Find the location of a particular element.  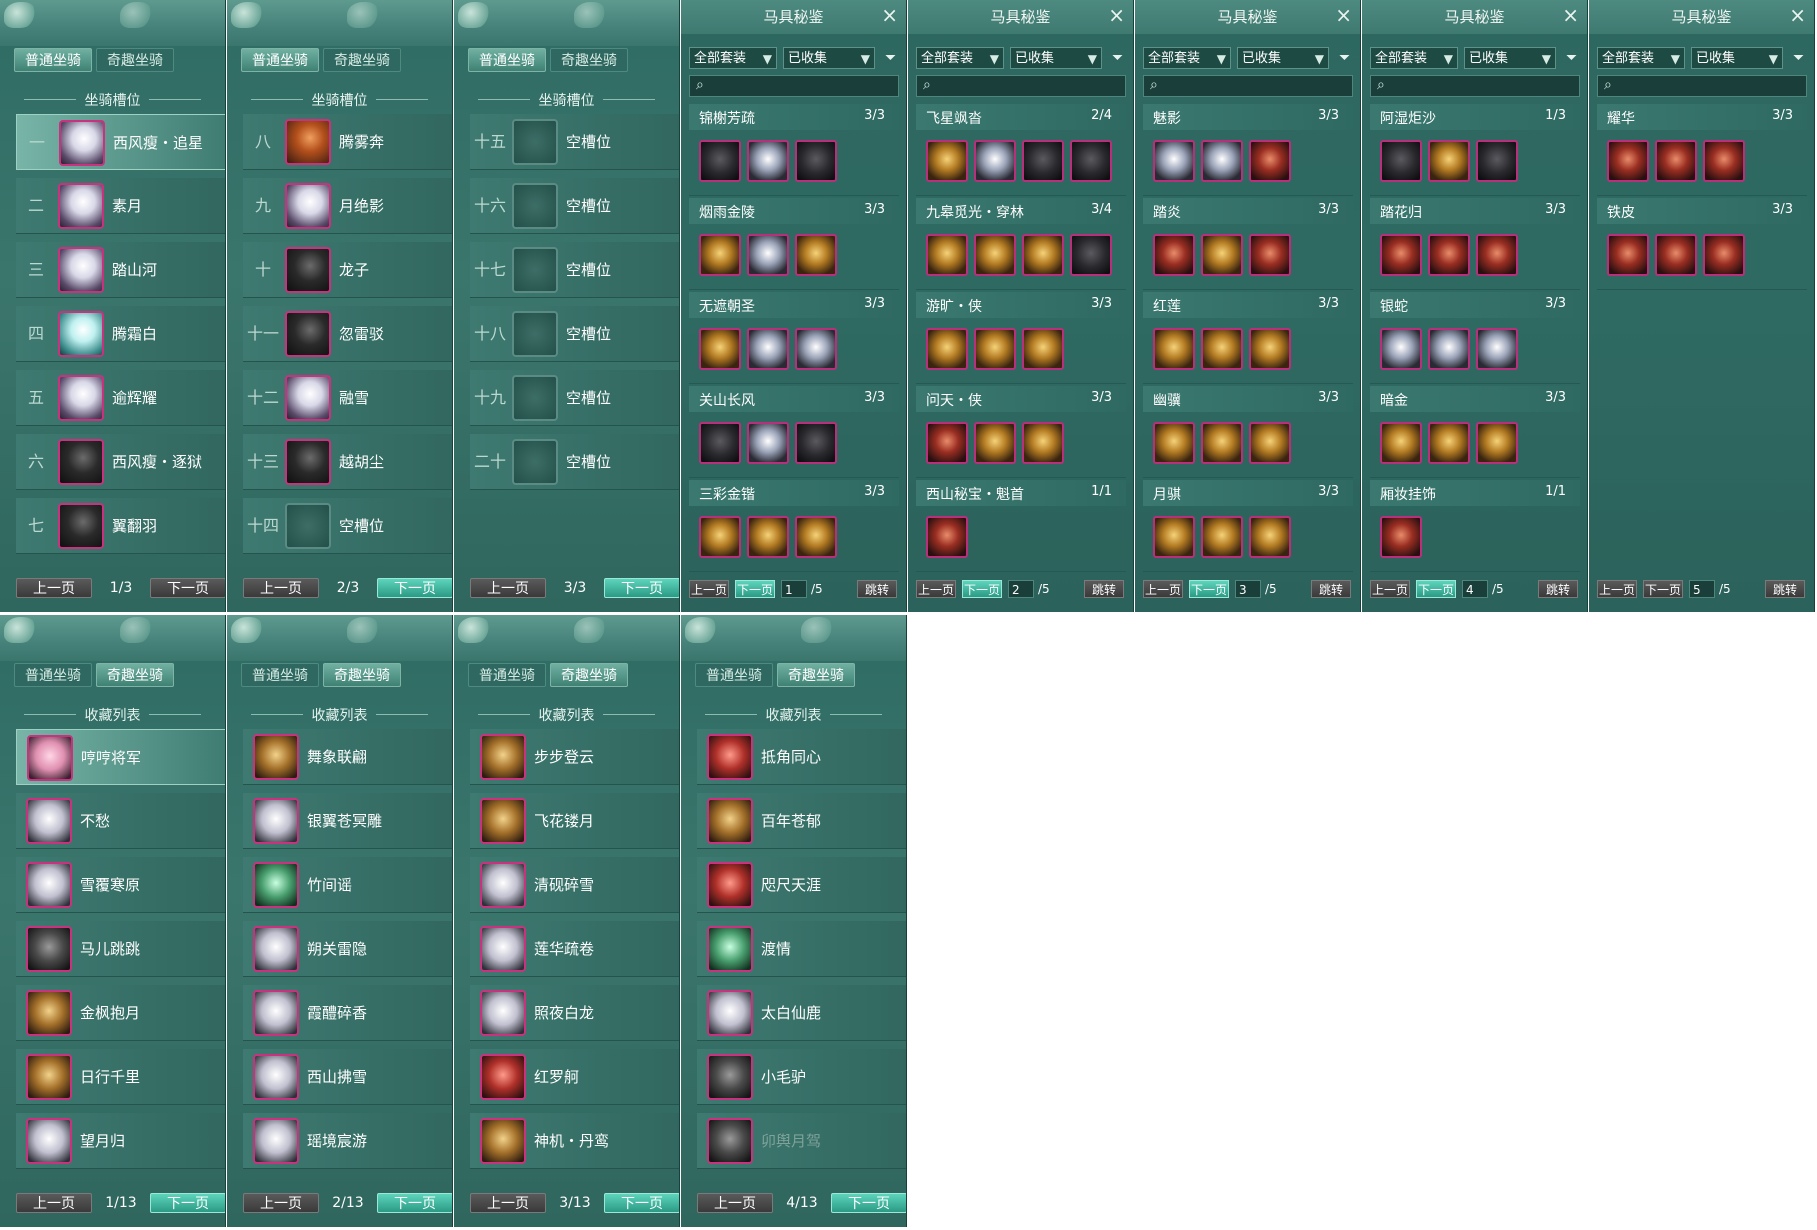

fun-mount-item: 渡情 is located at coordinates (801, 949).